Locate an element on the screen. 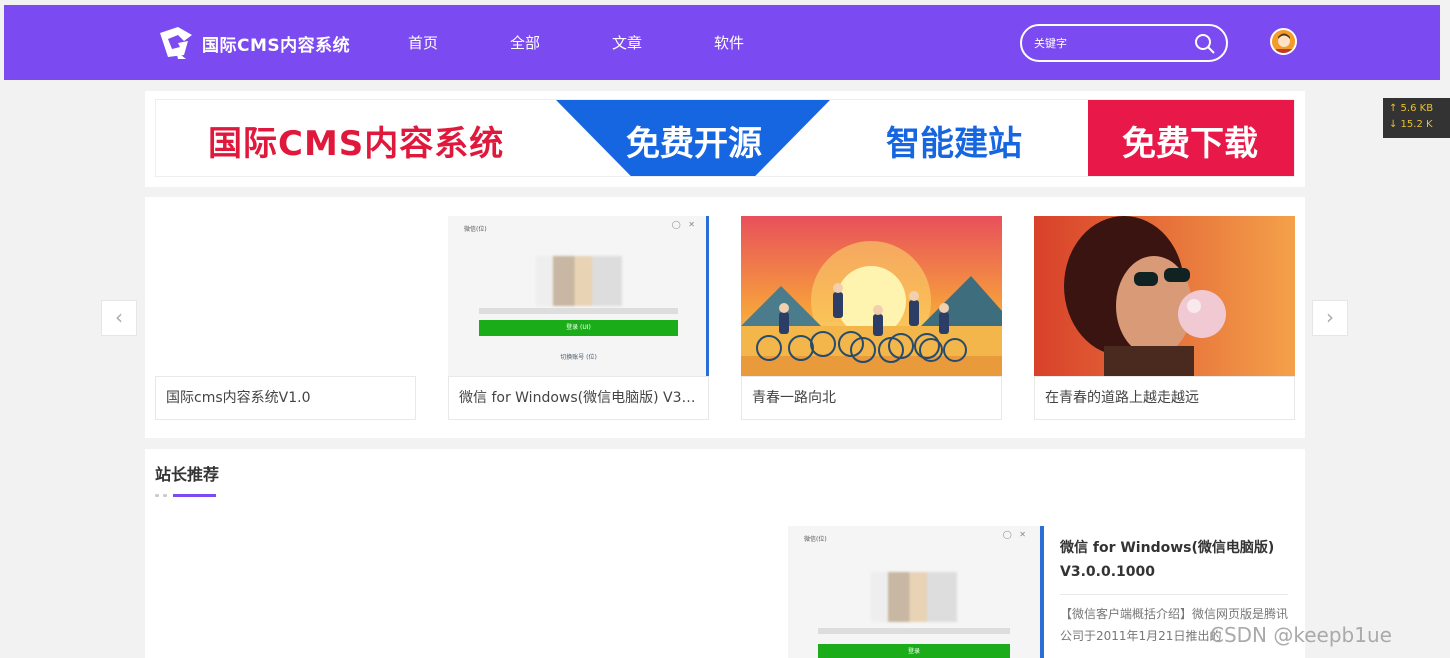 The width and height of the screenshot is (1450, 658). logo-text: 国际CMS内容系统 is located at coordinates (276, 45).